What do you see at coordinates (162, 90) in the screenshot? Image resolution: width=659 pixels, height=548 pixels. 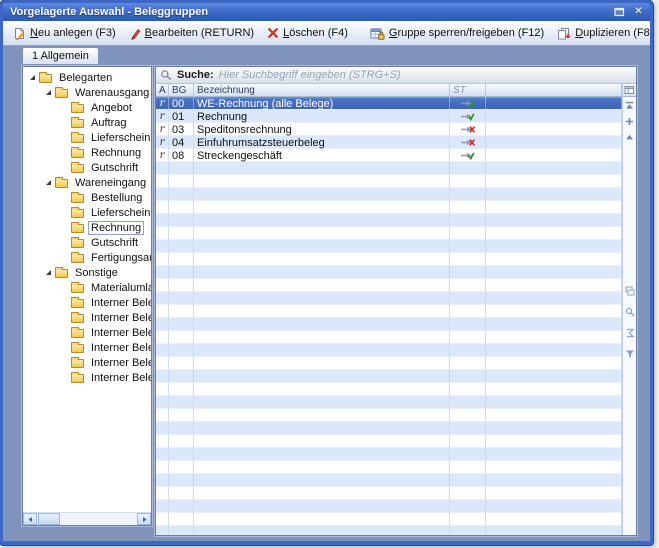 I see `column-header-a: A` at bounding box center [162, 90].